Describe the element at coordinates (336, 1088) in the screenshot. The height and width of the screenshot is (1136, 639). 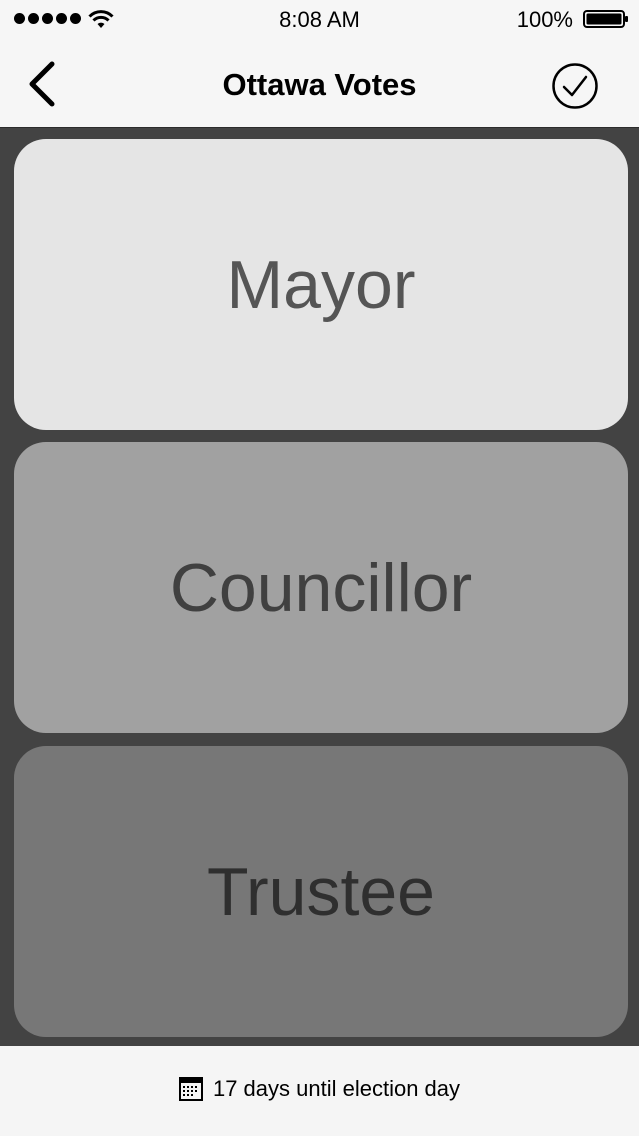
I see `election-countdown-text: 17 days until election day` at that location.